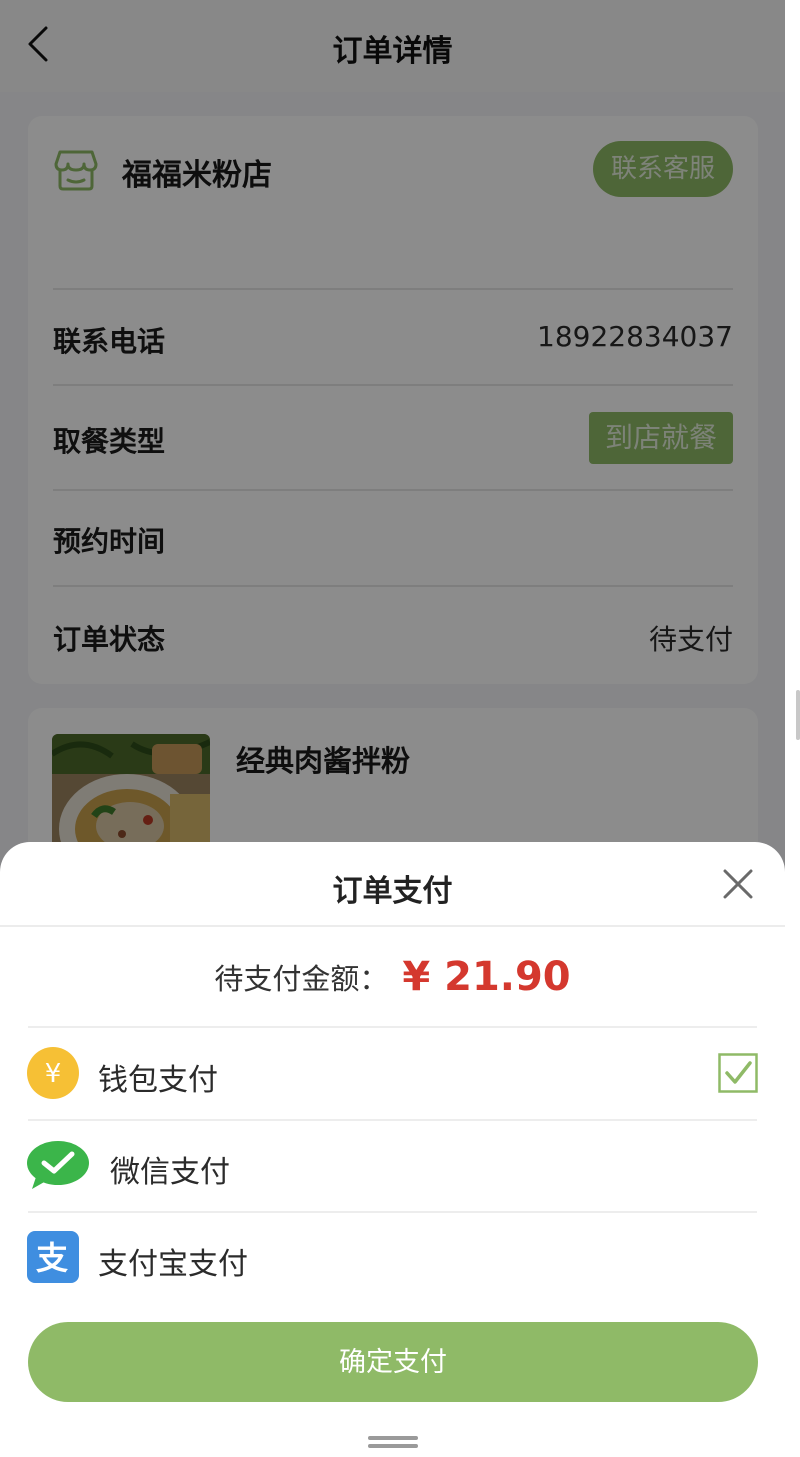  Describe the element at coordinates (486, 977) in the screenshot. I see `amount-value: ¥ 21.90` at that location.